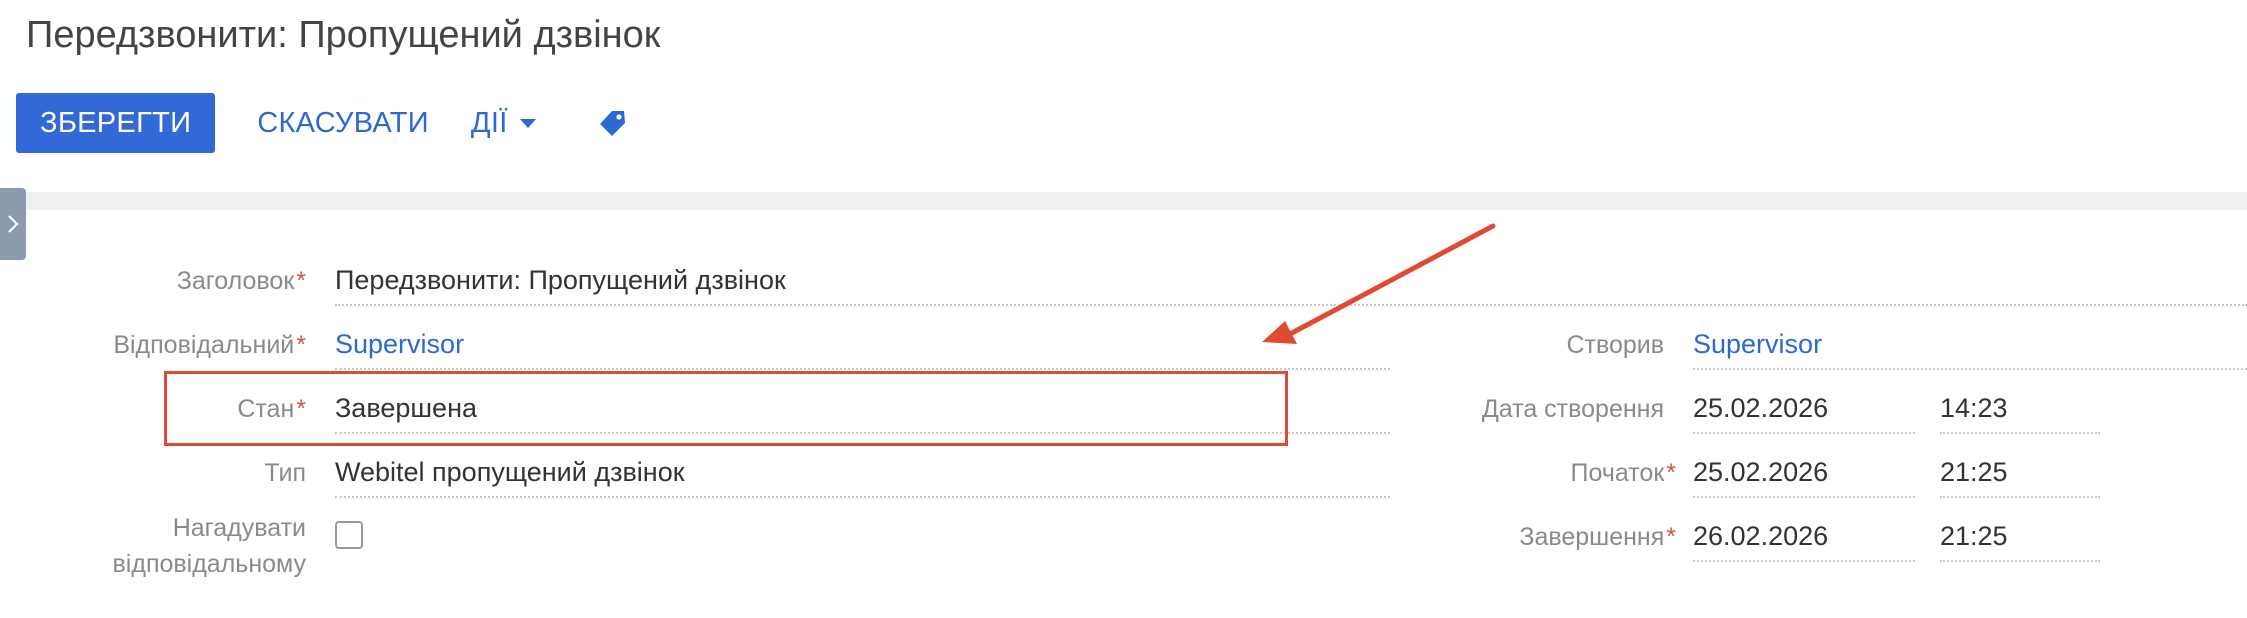  Describe the element at coordinates (1804, 433) in the screenshot. I see `created-on-date-underline` at that location.